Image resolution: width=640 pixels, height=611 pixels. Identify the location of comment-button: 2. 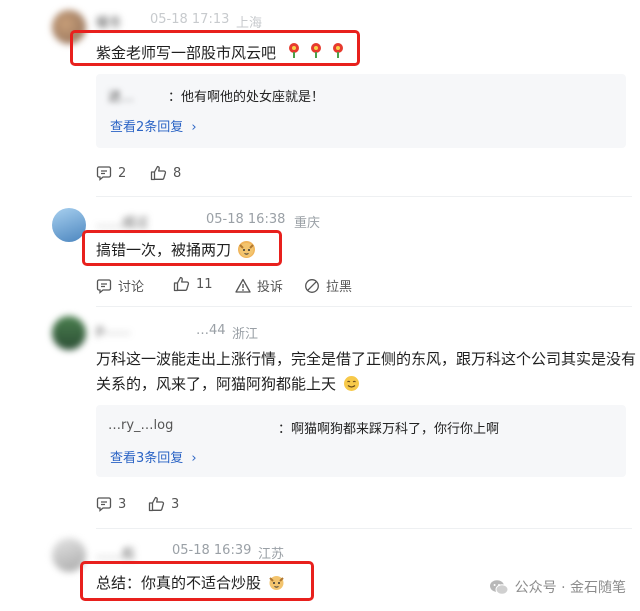
(111, 173).